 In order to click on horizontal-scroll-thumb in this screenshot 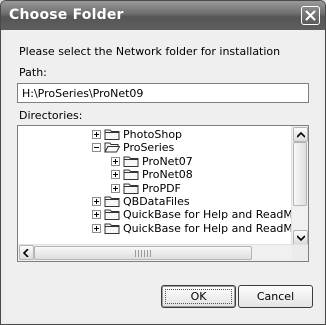, I will do `click(143, 253)`.